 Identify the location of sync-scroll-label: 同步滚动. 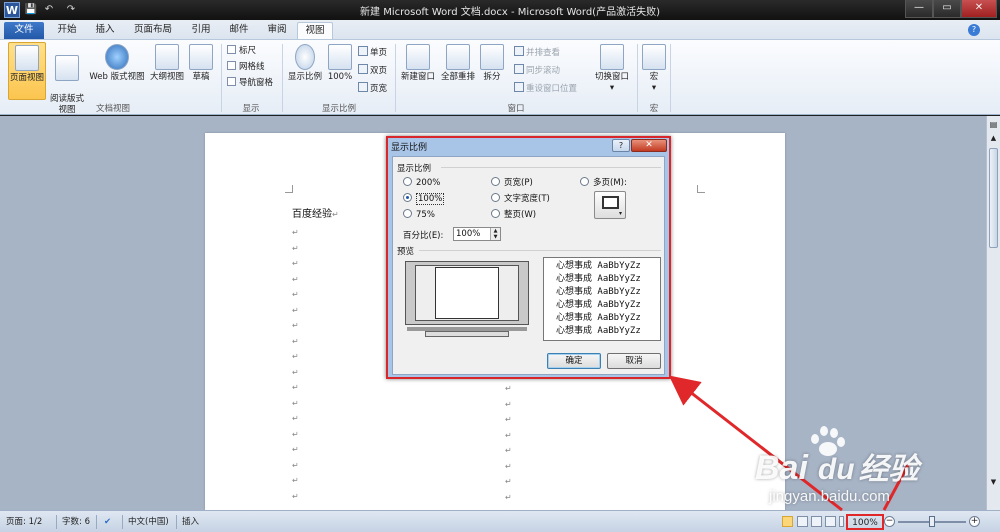
(543, 71).